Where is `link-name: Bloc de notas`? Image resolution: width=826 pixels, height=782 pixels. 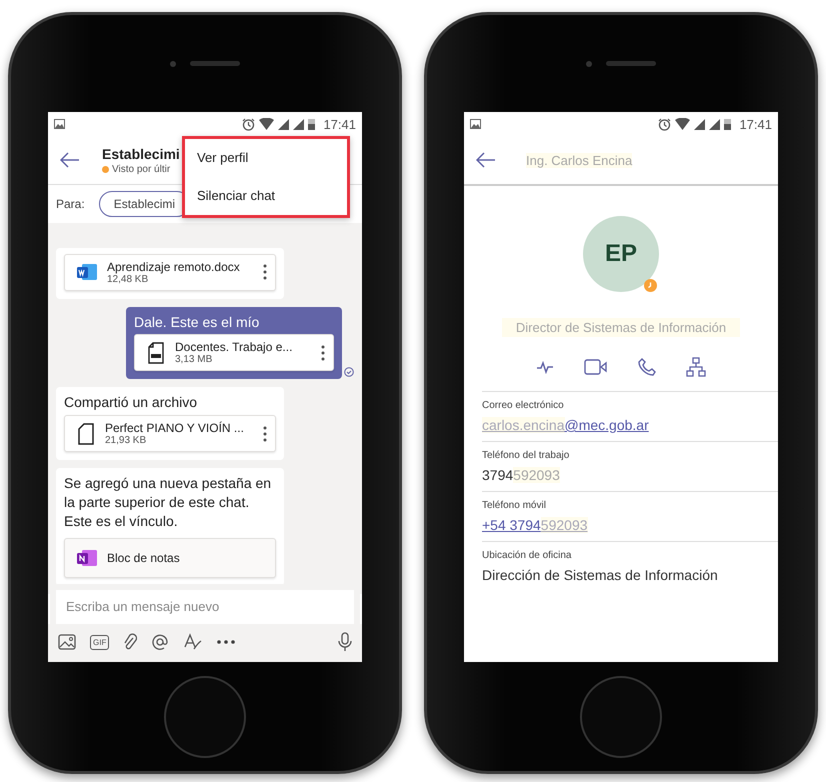 link-name: Bloc de notas is located at coordinates (143, 558).